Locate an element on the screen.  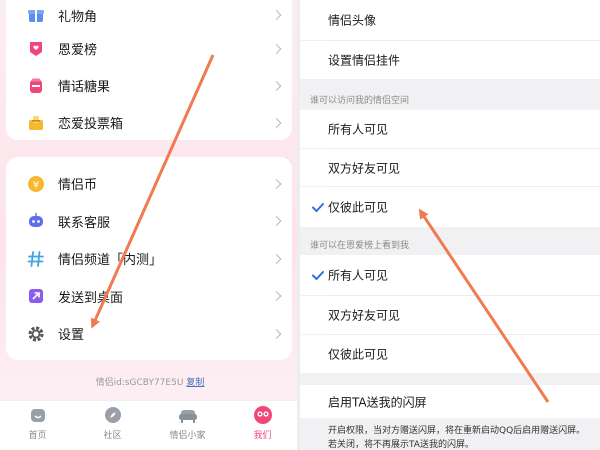
section-header-space-access: 谁可以访问我的情侣空间 is located at coordinates (360, 101).